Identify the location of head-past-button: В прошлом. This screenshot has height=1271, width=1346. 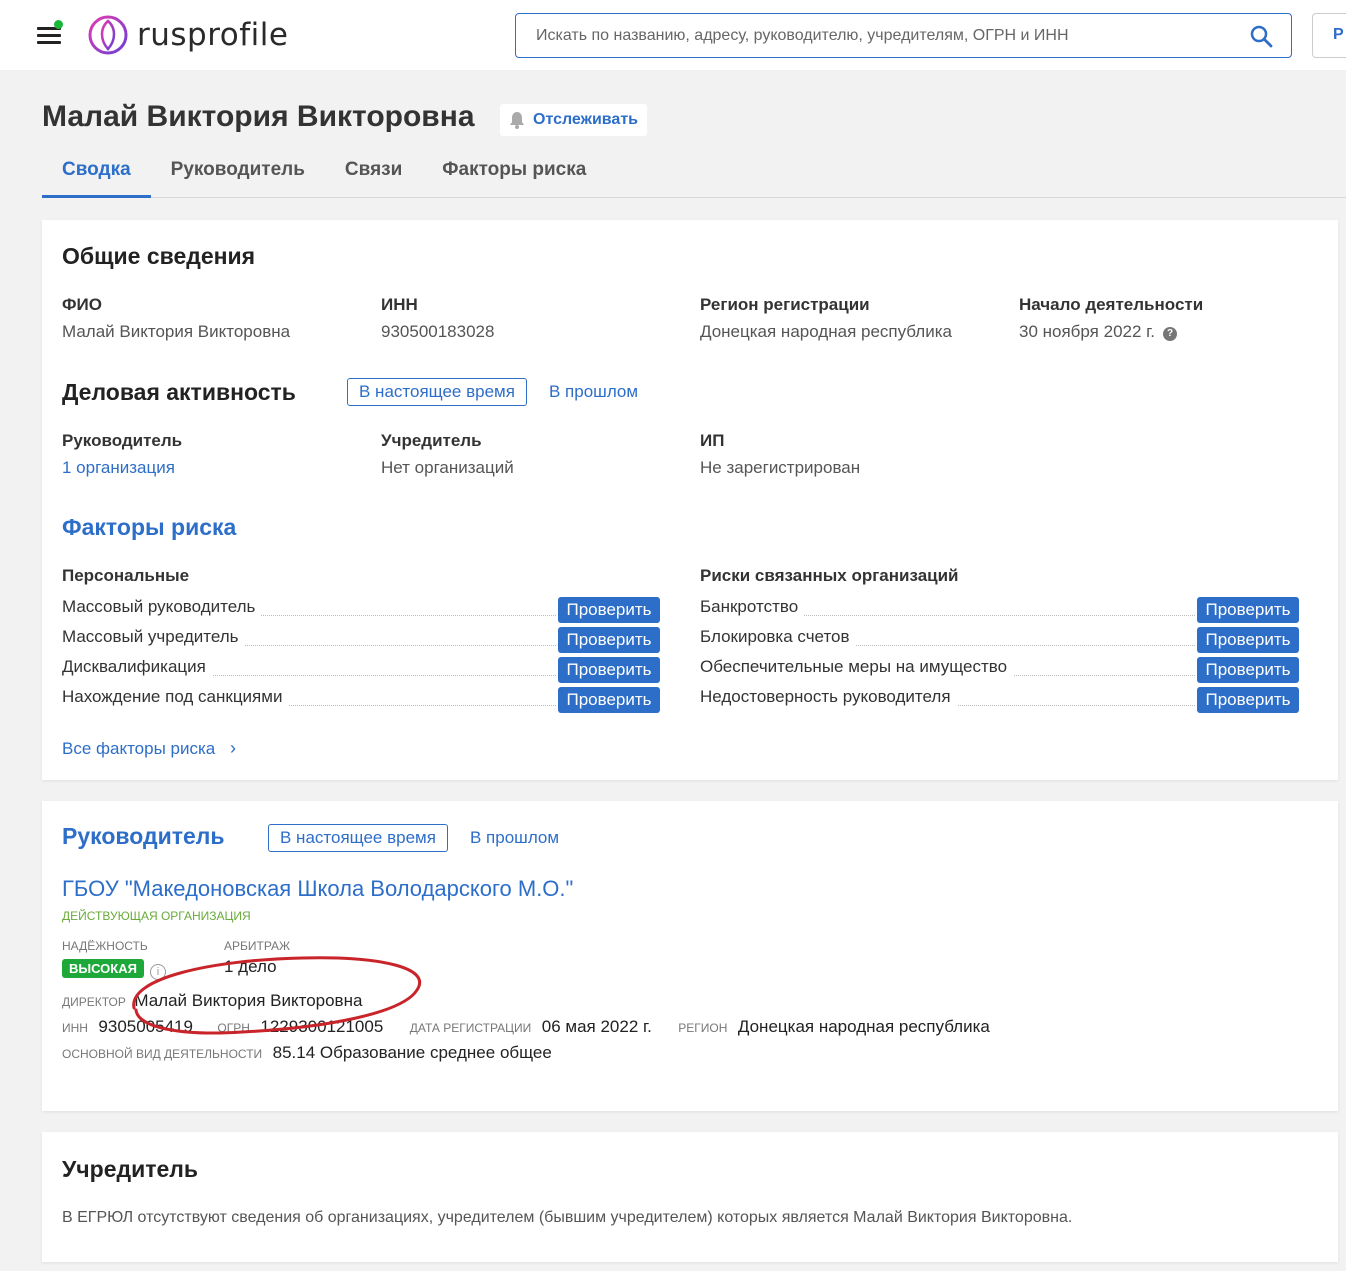
(514, 838).